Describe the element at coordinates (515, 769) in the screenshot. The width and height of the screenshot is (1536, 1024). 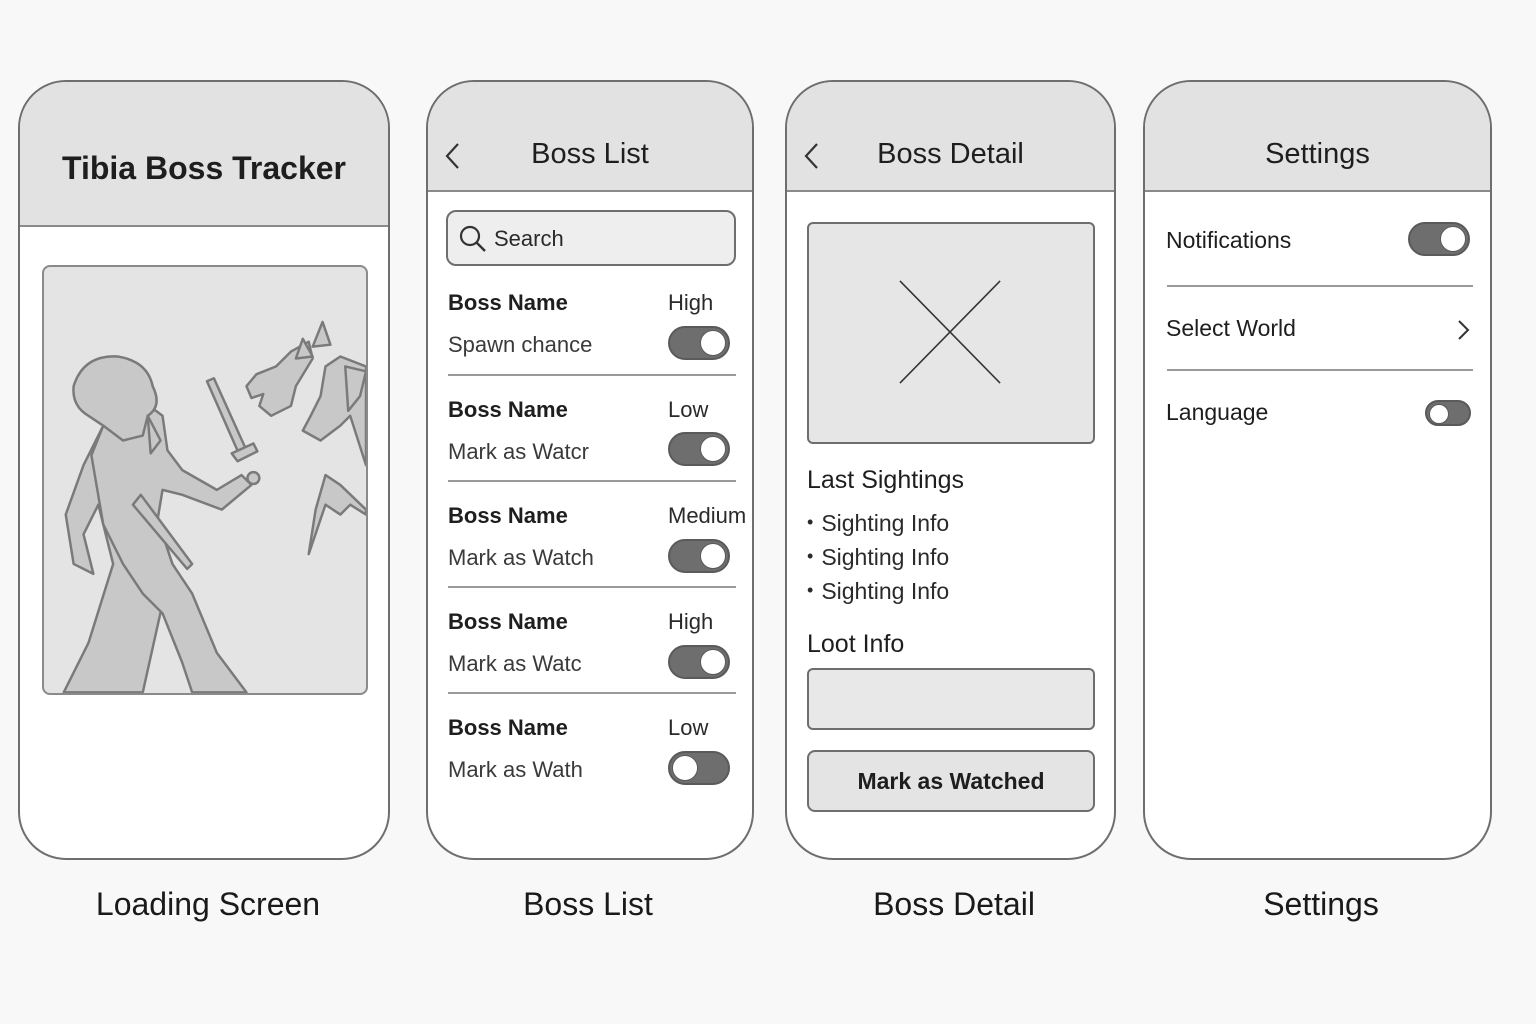
I see `boss-subtitle: Mark as Wath` at that location.